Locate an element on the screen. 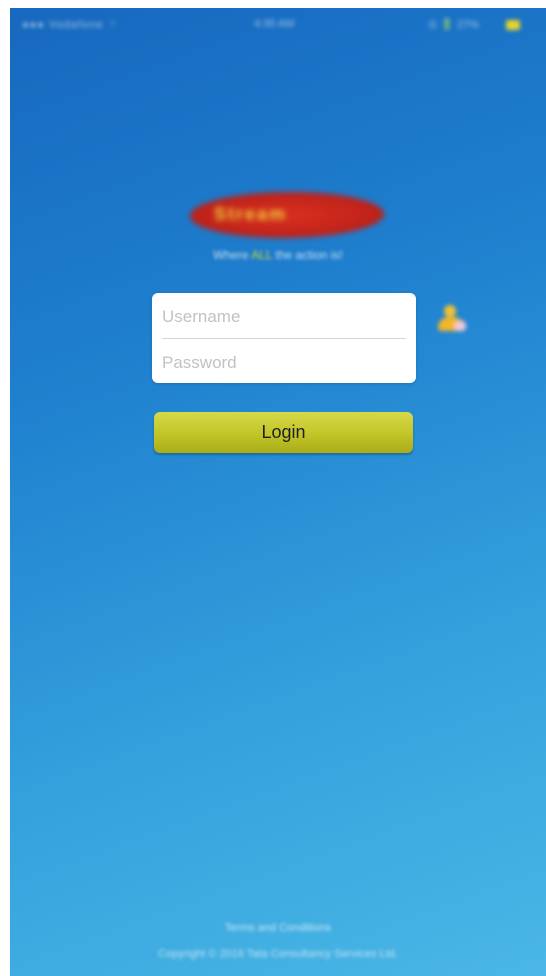 The image size is (546, 976). tagline: Where ALL the action is! is located at coordinates (278, 255).